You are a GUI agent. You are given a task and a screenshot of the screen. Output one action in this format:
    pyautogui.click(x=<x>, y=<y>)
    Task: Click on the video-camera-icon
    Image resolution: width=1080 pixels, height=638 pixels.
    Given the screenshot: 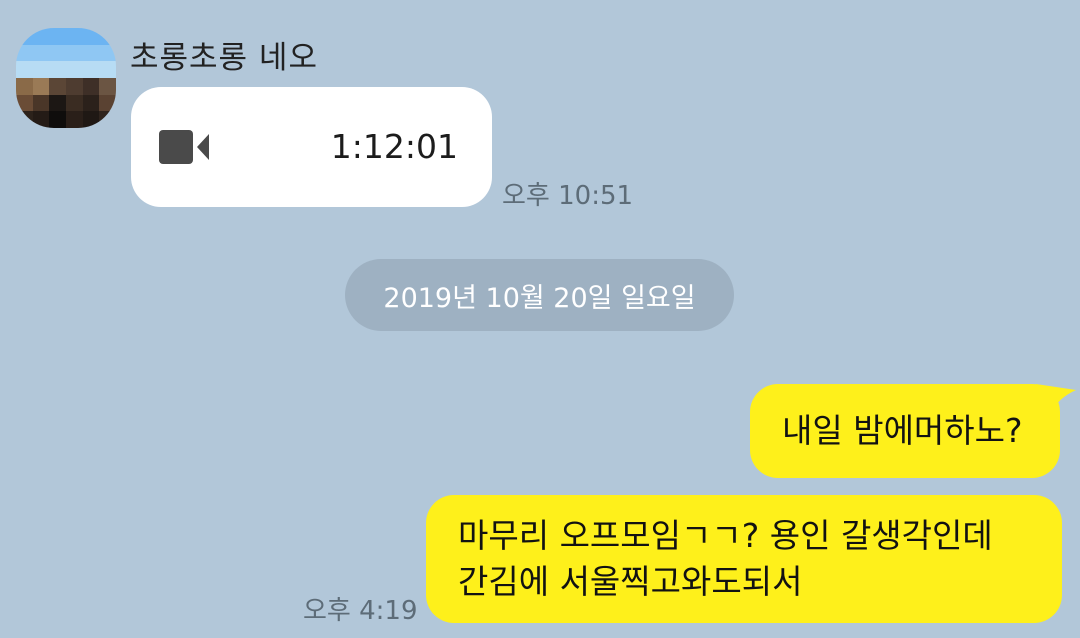 What is the action you would take?
    pyautogui.click(x=184, y=147)
    